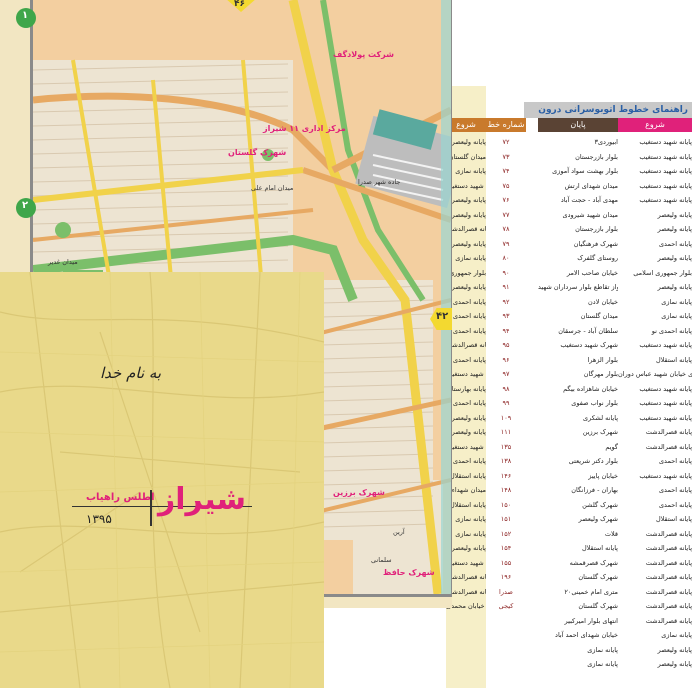 This screenshot has height=688, width=692. I want to click on route-end: گویم, so click(611, 446).